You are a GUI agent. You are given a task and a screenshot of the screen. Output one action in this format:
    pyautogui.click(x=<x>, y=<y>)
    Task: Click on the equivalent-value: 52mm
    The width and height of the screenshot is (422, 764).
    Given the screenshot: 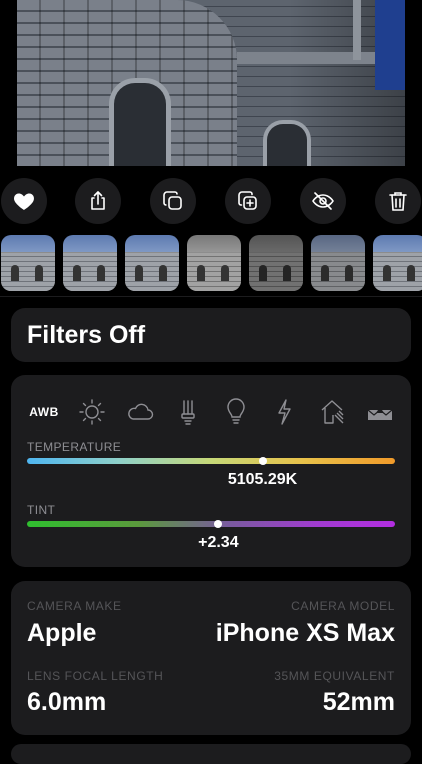 What is the action you would take?
    pyautogui.click(x=358, y=702)
    